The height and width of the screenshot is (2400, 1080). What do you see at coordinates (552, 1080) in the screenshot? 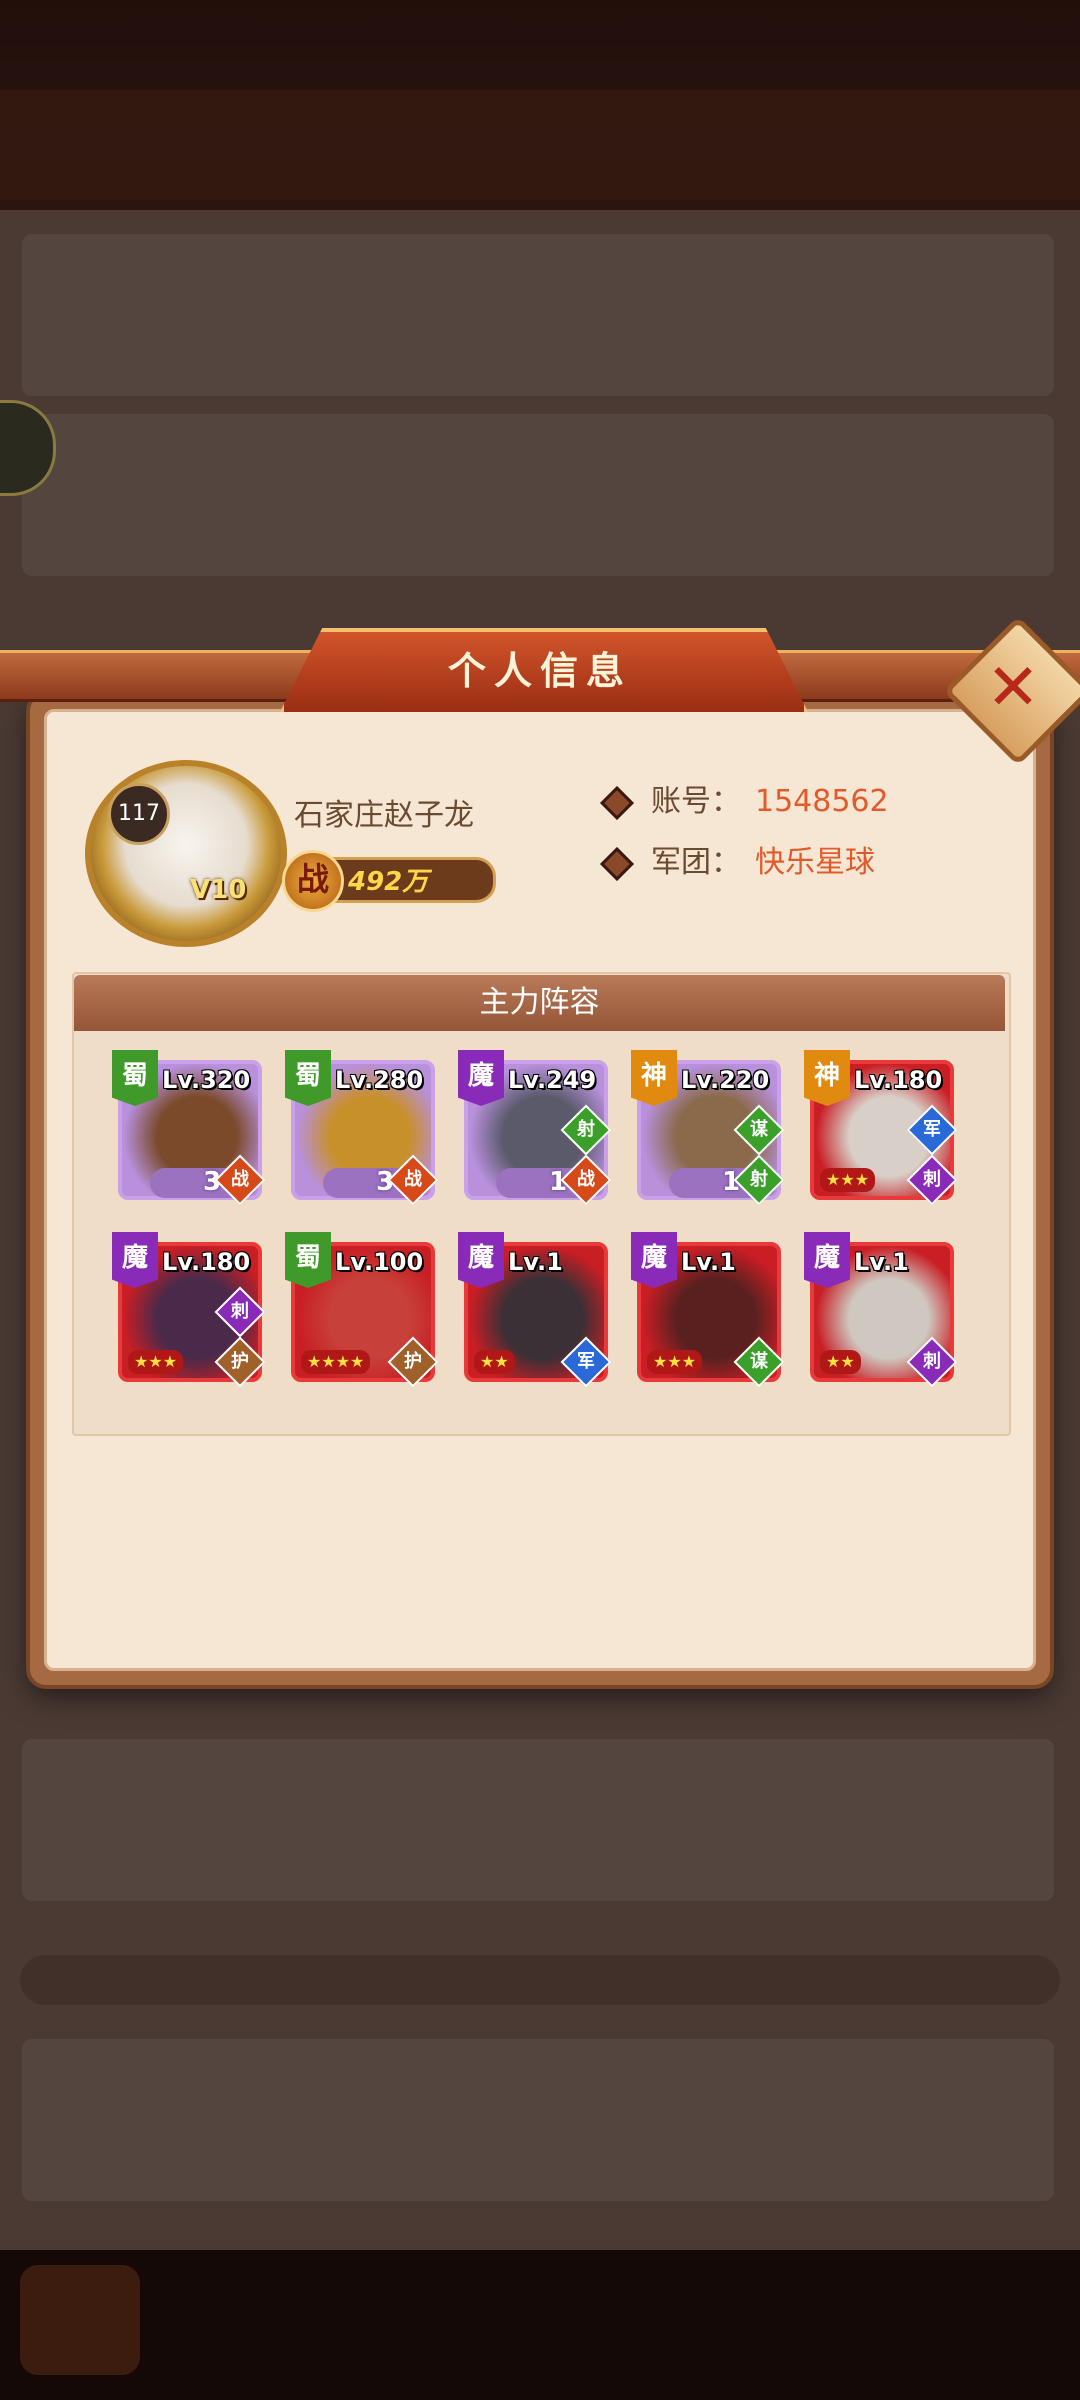
I see `hero-level: Lv.249` at bounding box center [552, 1080].